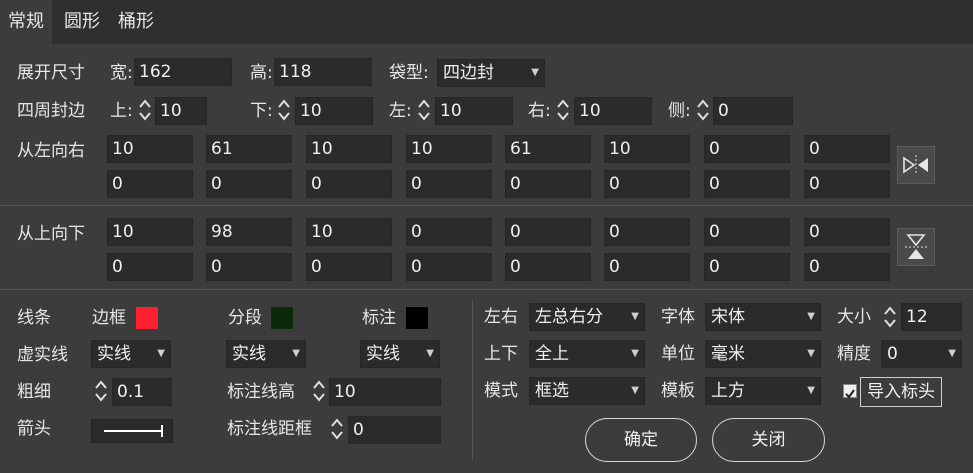 This screenshot has height=473, width=973. Describe the element at coordinates (266, 354) in the screenshot. I see `segment-dash-select: 实线 ▼` at that location.